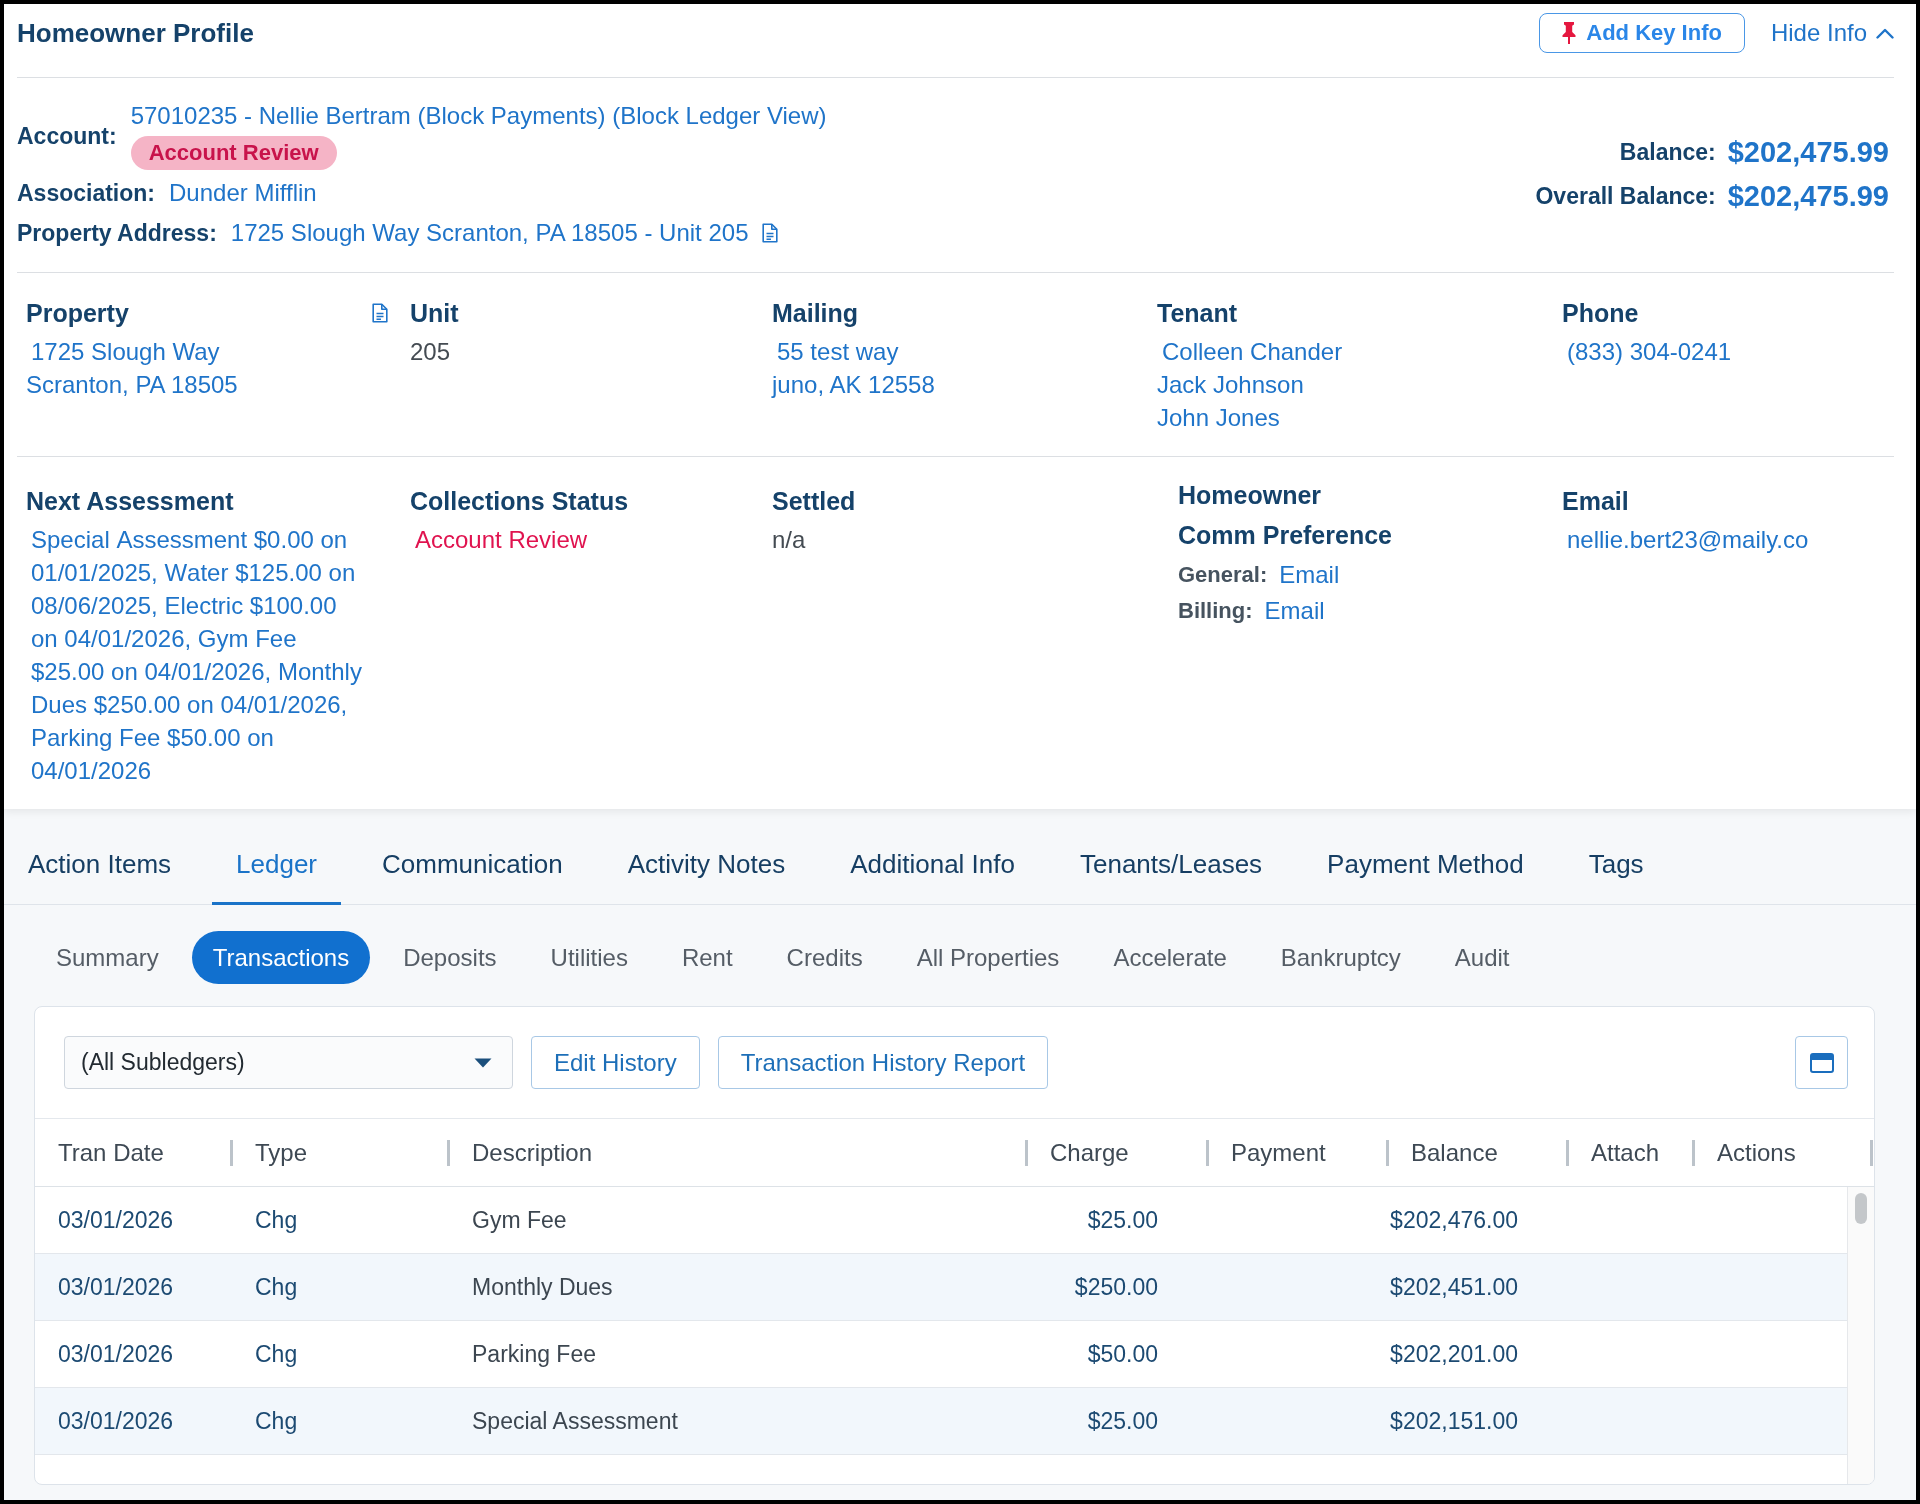 This screenshot has width=1920, height=1504. What do you see at coordinates (478, 116) in the screenshot?
I see `account-link: 57010235 - Nellie Bertram (Block Payments) (Block Ledger View)` at bounding box center [478, 116].